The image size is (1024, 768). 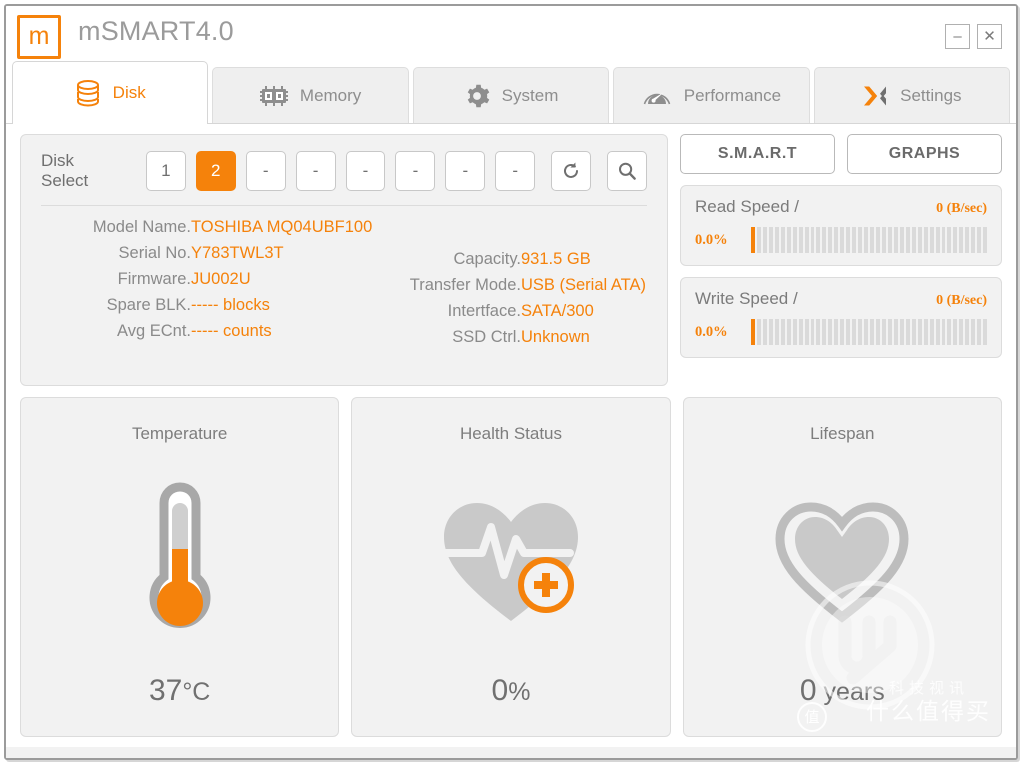 I want to click on info-key: Intertface., so click(x=484, y=311).